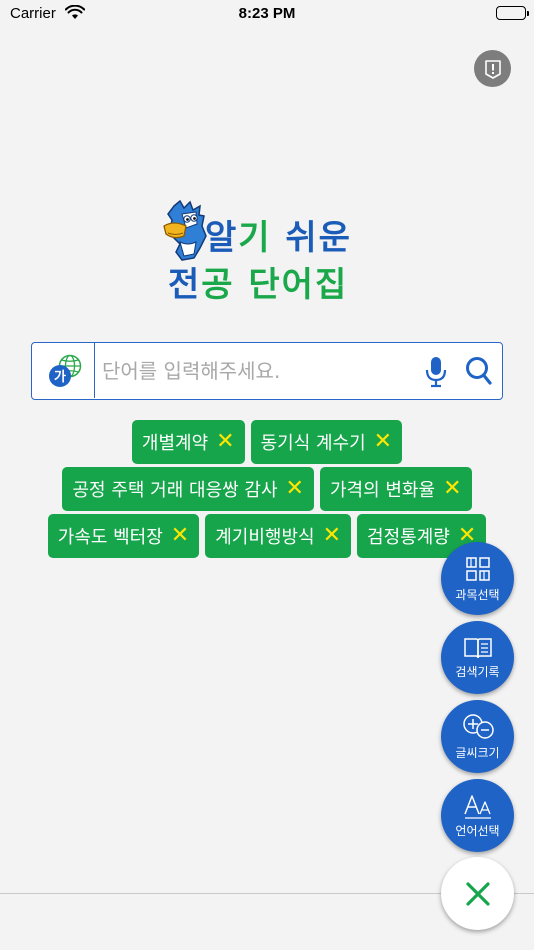 The image size is (534, 950). I want to click on battery-icon, so click(512, 13).